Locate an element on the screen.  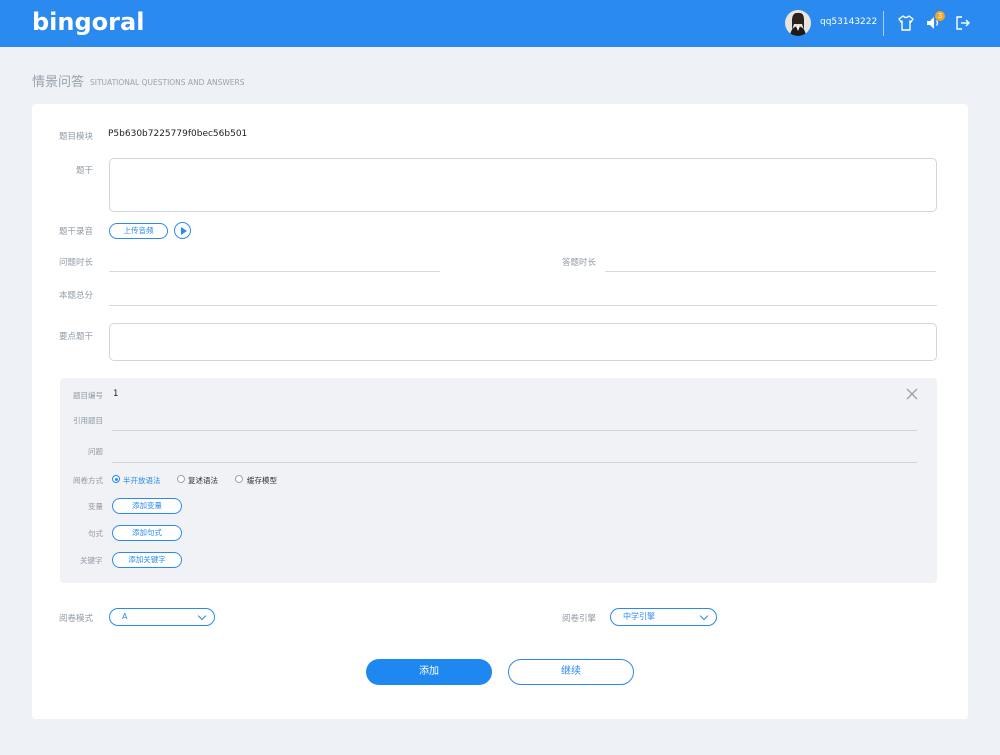
question-duration-input is located at coordinates (274, 271).